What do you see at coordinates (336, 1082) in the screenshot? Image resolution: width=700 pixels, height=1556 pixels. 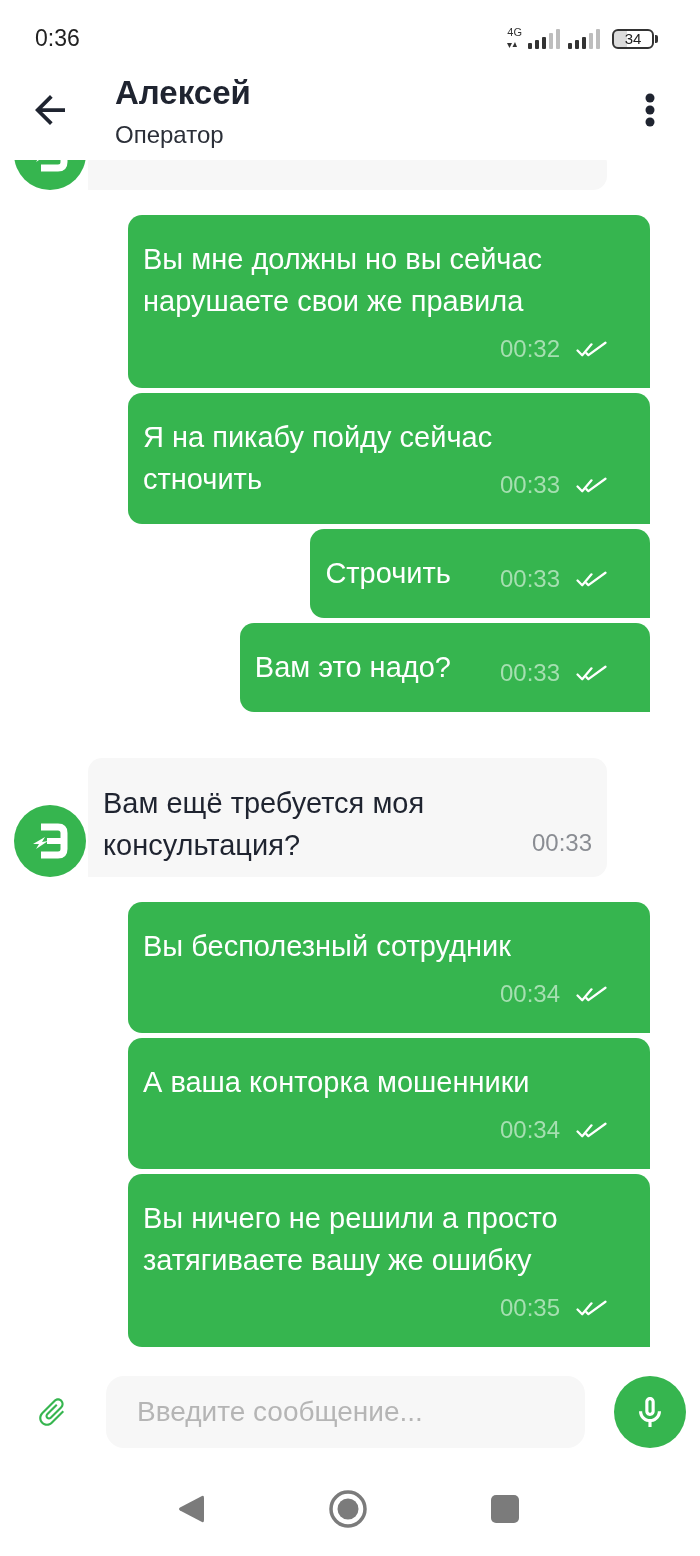 I see `message-text: А ваша конторка мошенники` at bounding box center [336, 1082].